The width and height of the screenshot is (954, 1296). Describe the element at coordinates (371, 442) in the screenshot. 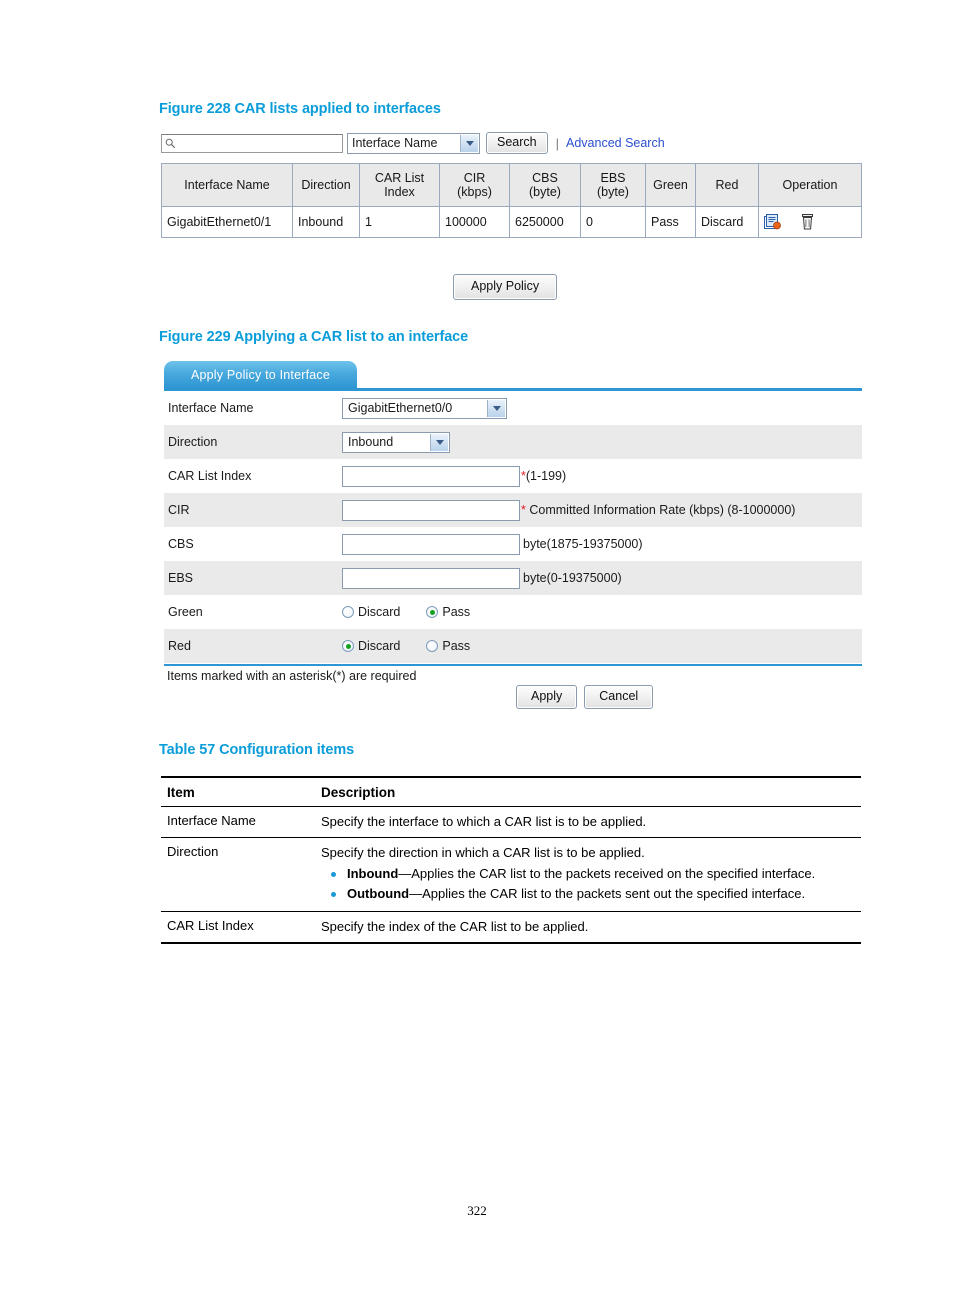

I see `direction-select-value: Inbound` at that location.